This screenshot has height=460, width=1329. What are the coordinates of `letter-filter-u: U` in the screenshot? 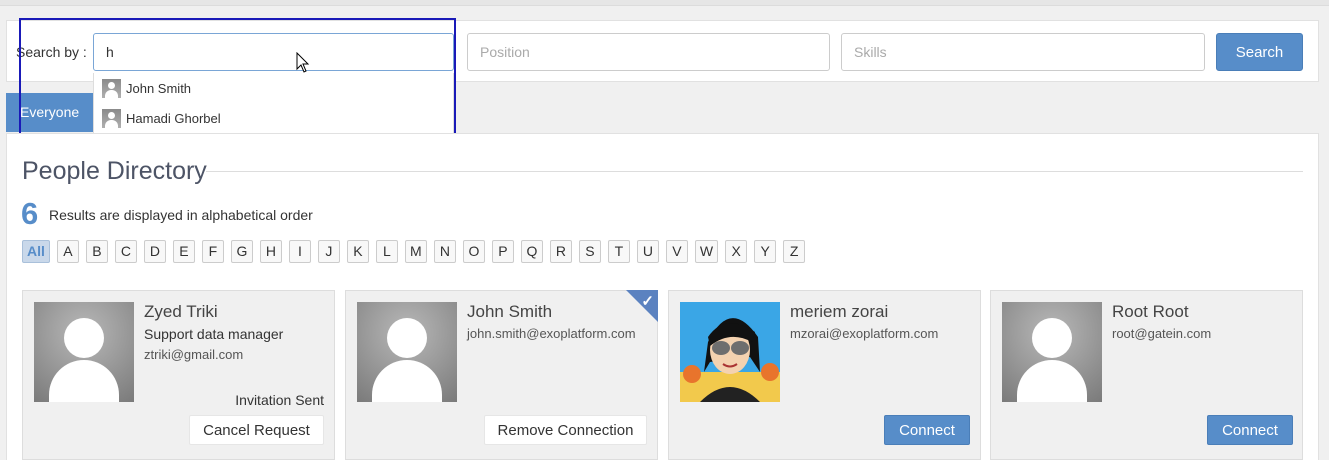 It's located at (647, 251).